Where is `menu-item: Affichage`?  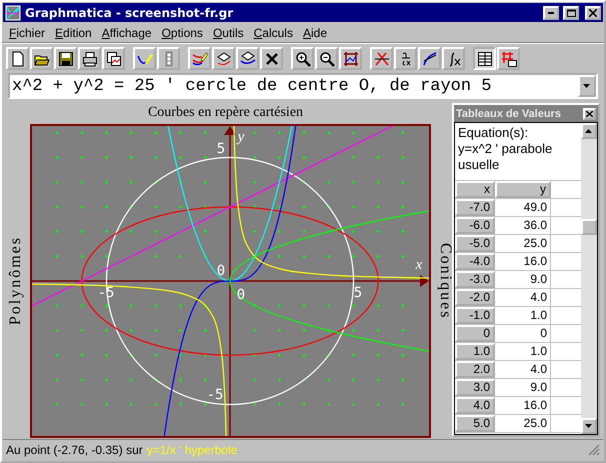
menu-item: Affichage is located at coordinates (126, 33).